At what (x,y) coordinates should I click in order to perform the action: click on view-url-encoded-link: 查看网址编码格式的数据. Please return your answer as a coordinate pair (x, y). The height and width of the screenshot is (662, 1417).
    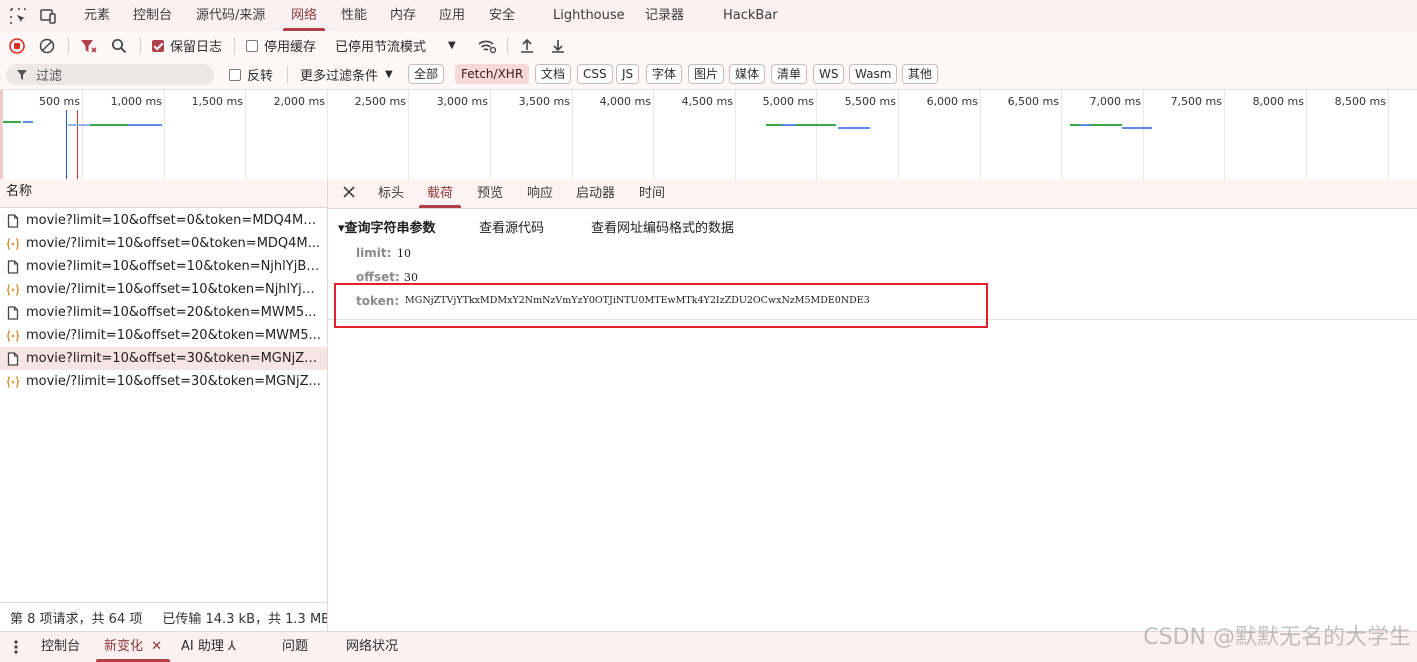
    Looking at the image, I should click on (662, 226).